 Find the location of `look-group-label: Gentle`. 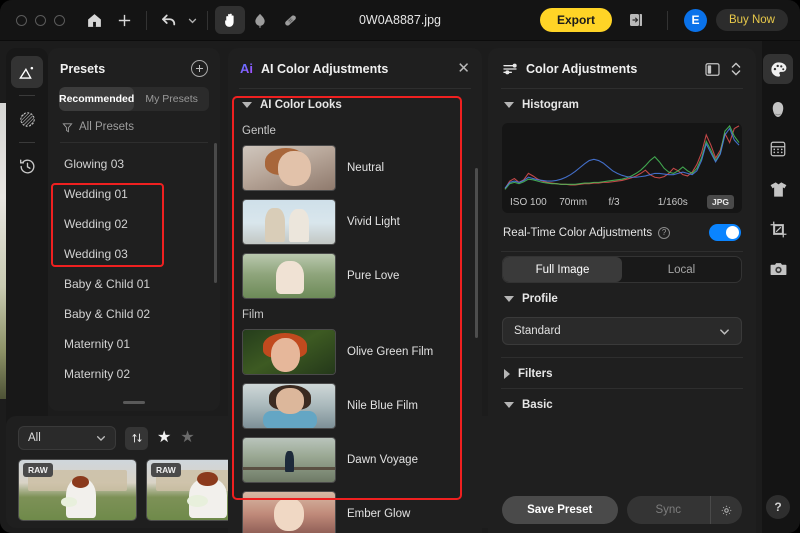

look-group-label: Gentle is located at coordinates (259, 131).